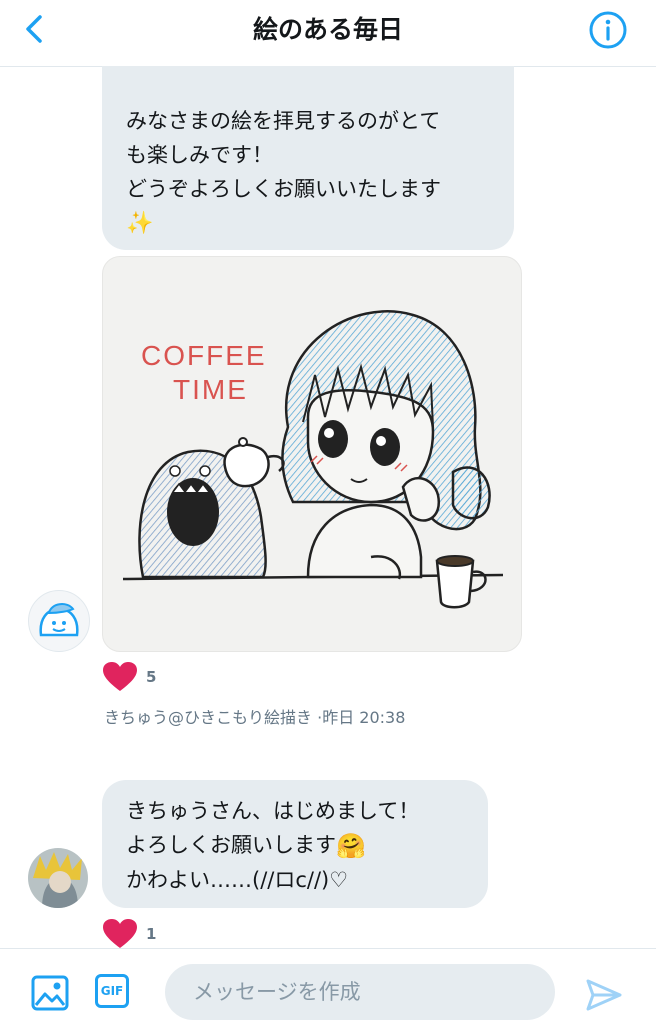  I want to click on like-count: 1, so click(151, 934).